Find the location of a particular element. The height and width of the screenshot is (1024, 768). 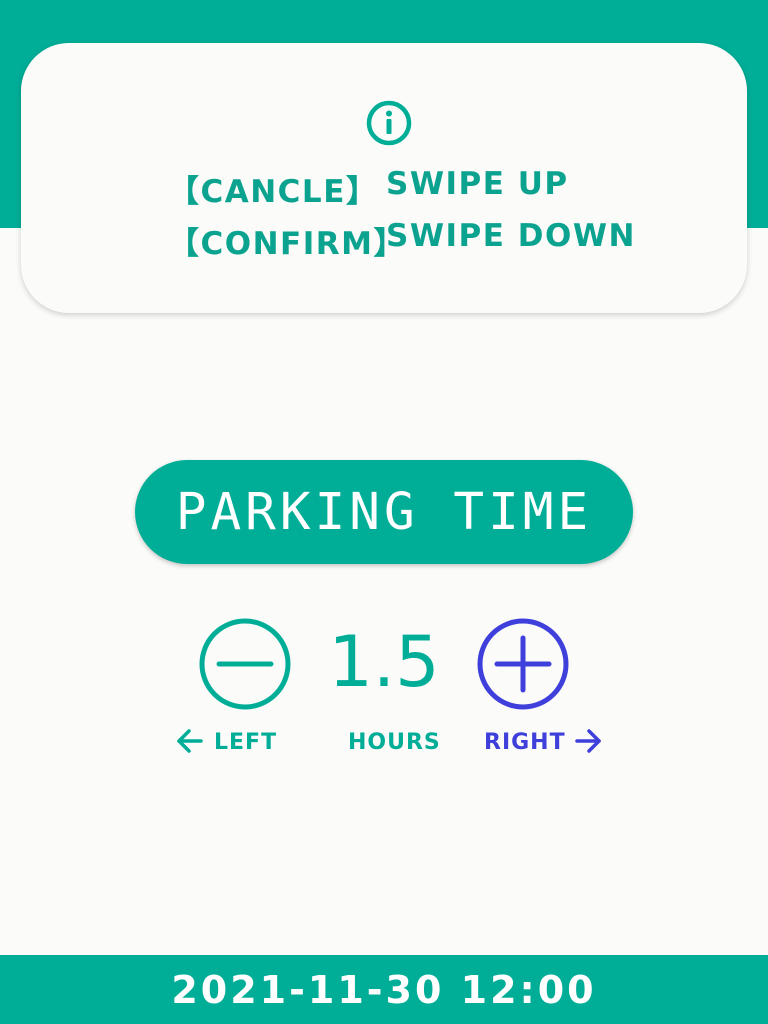

left-hint: LEFT is located at coordinates (226, 743).